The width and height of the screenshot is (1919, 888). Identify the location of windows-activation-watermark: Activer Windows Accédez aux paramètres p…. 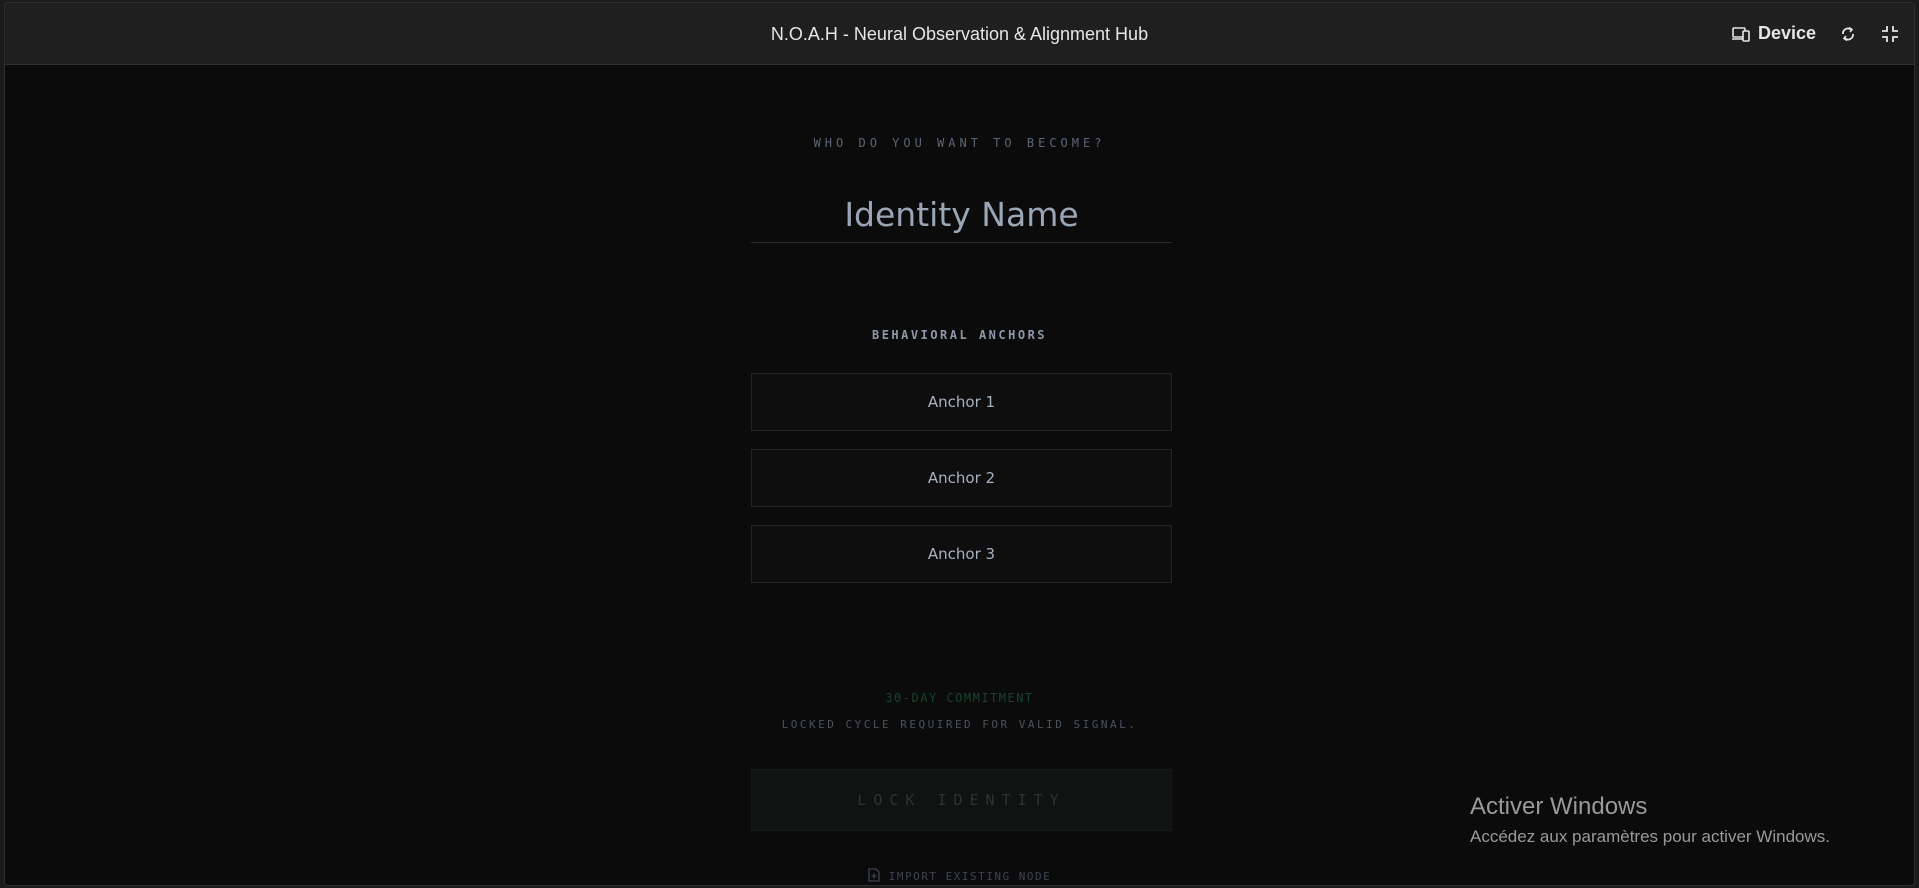
(1650, 820).